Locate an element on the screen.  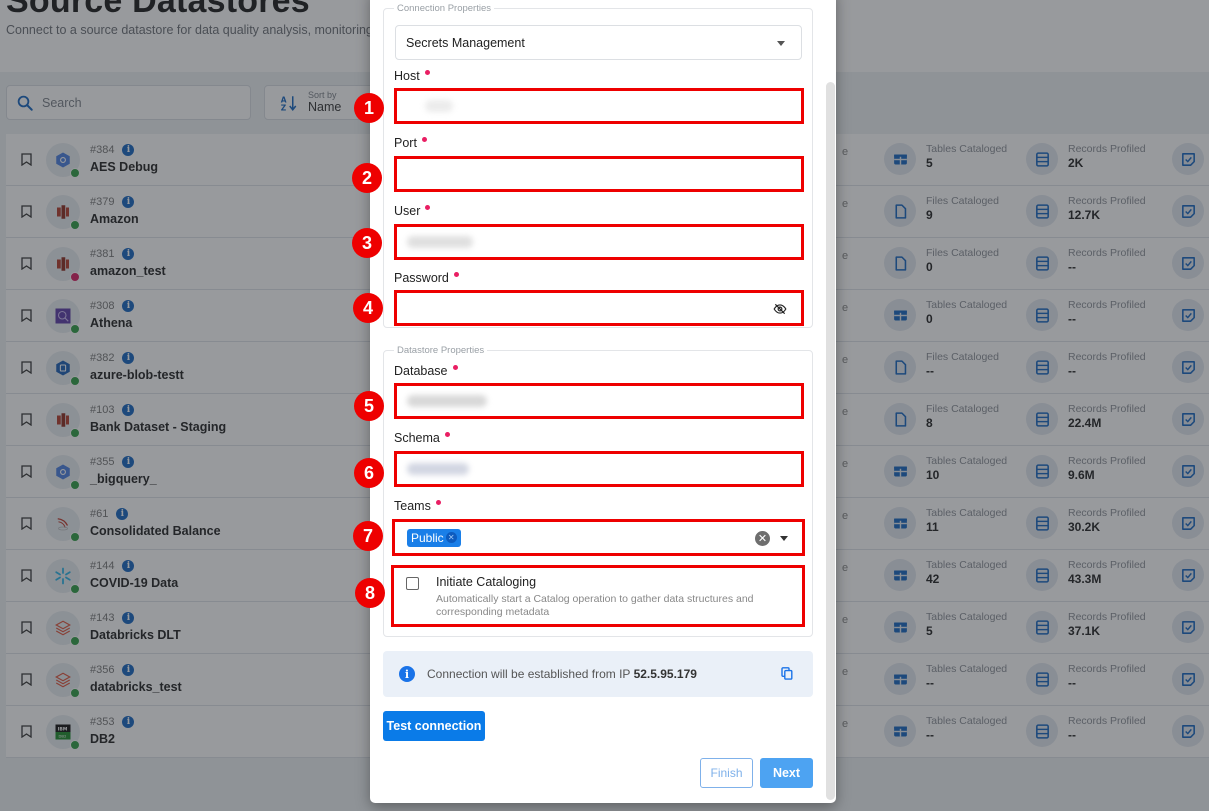
initiate-cataloging-label: Initiate Cataloging is located at coordinates (486, 582).